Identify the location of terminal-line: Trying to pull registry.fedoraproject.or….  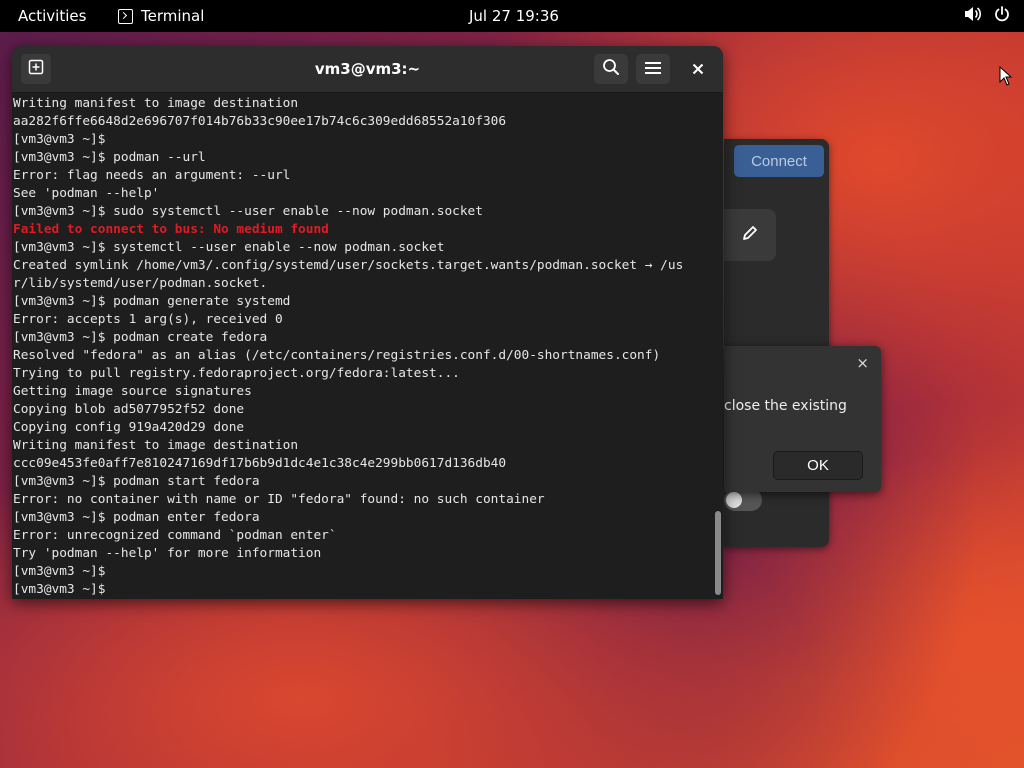
(236, 373).